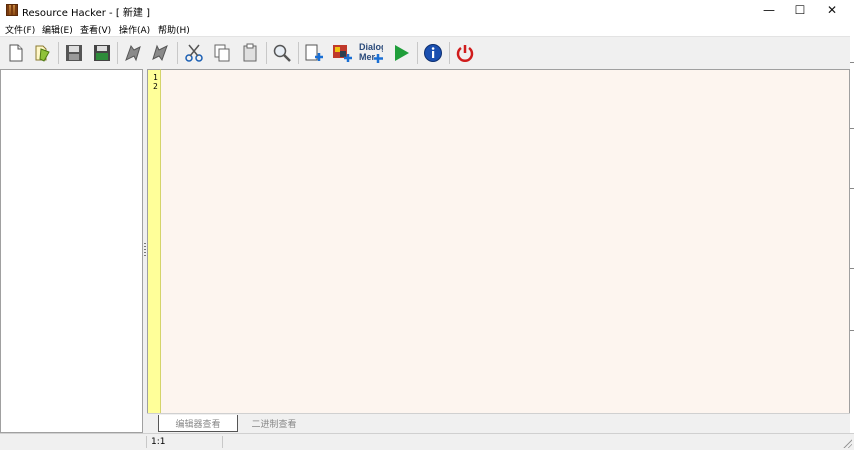 The width and height of the screenshot is (854, 450). I want to click on search-icon, so click(282, 53).